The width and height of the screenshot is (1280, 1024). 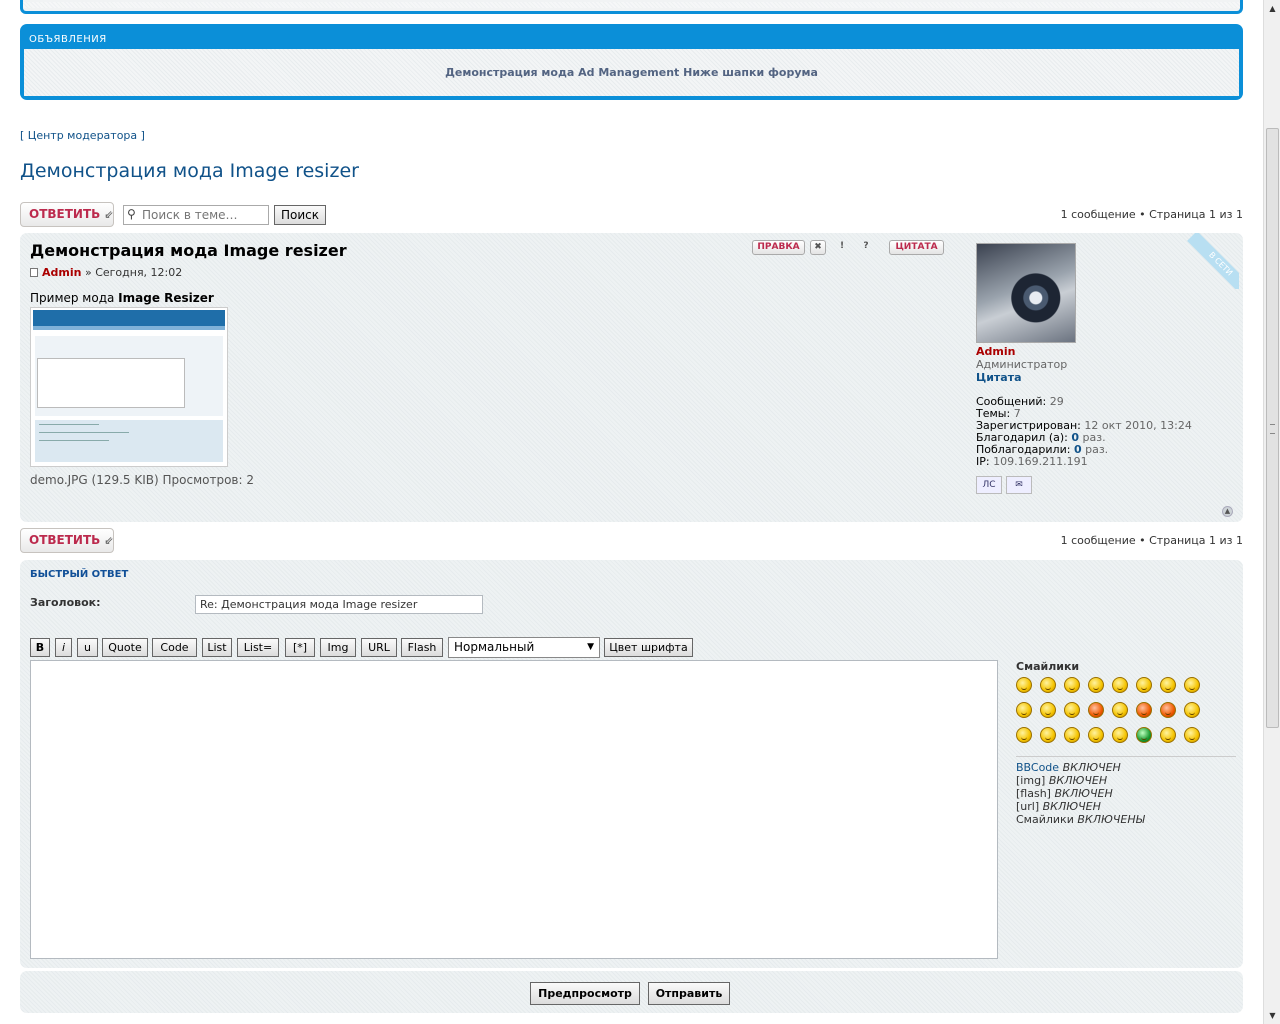 What do you see at coordinates (131, 214) in the screenshot?
I see `search-icon: ⚲` at bounding box center [131, 214].